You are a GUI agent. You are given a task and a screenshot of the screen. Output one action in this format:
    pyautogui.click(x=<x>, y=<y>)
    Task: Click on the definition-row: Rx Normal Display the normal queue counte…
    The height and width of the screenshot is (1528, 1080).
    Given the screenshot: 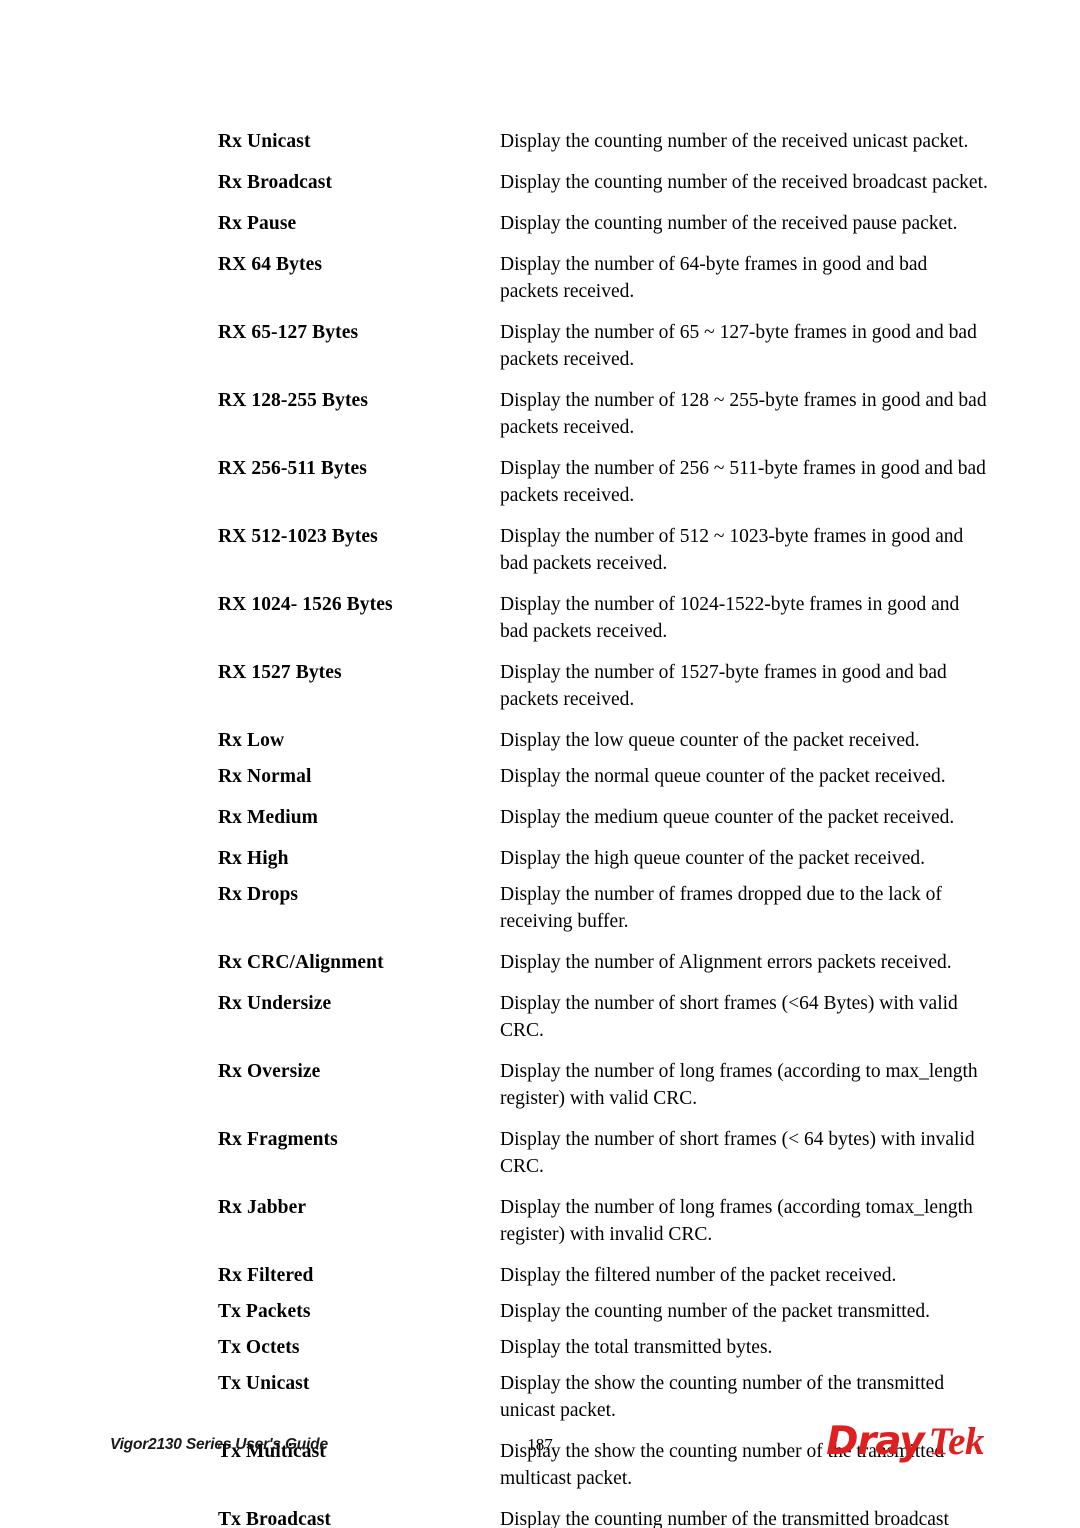 What is the action you would take?
    pyautogui.click(x=603, y=776)
    